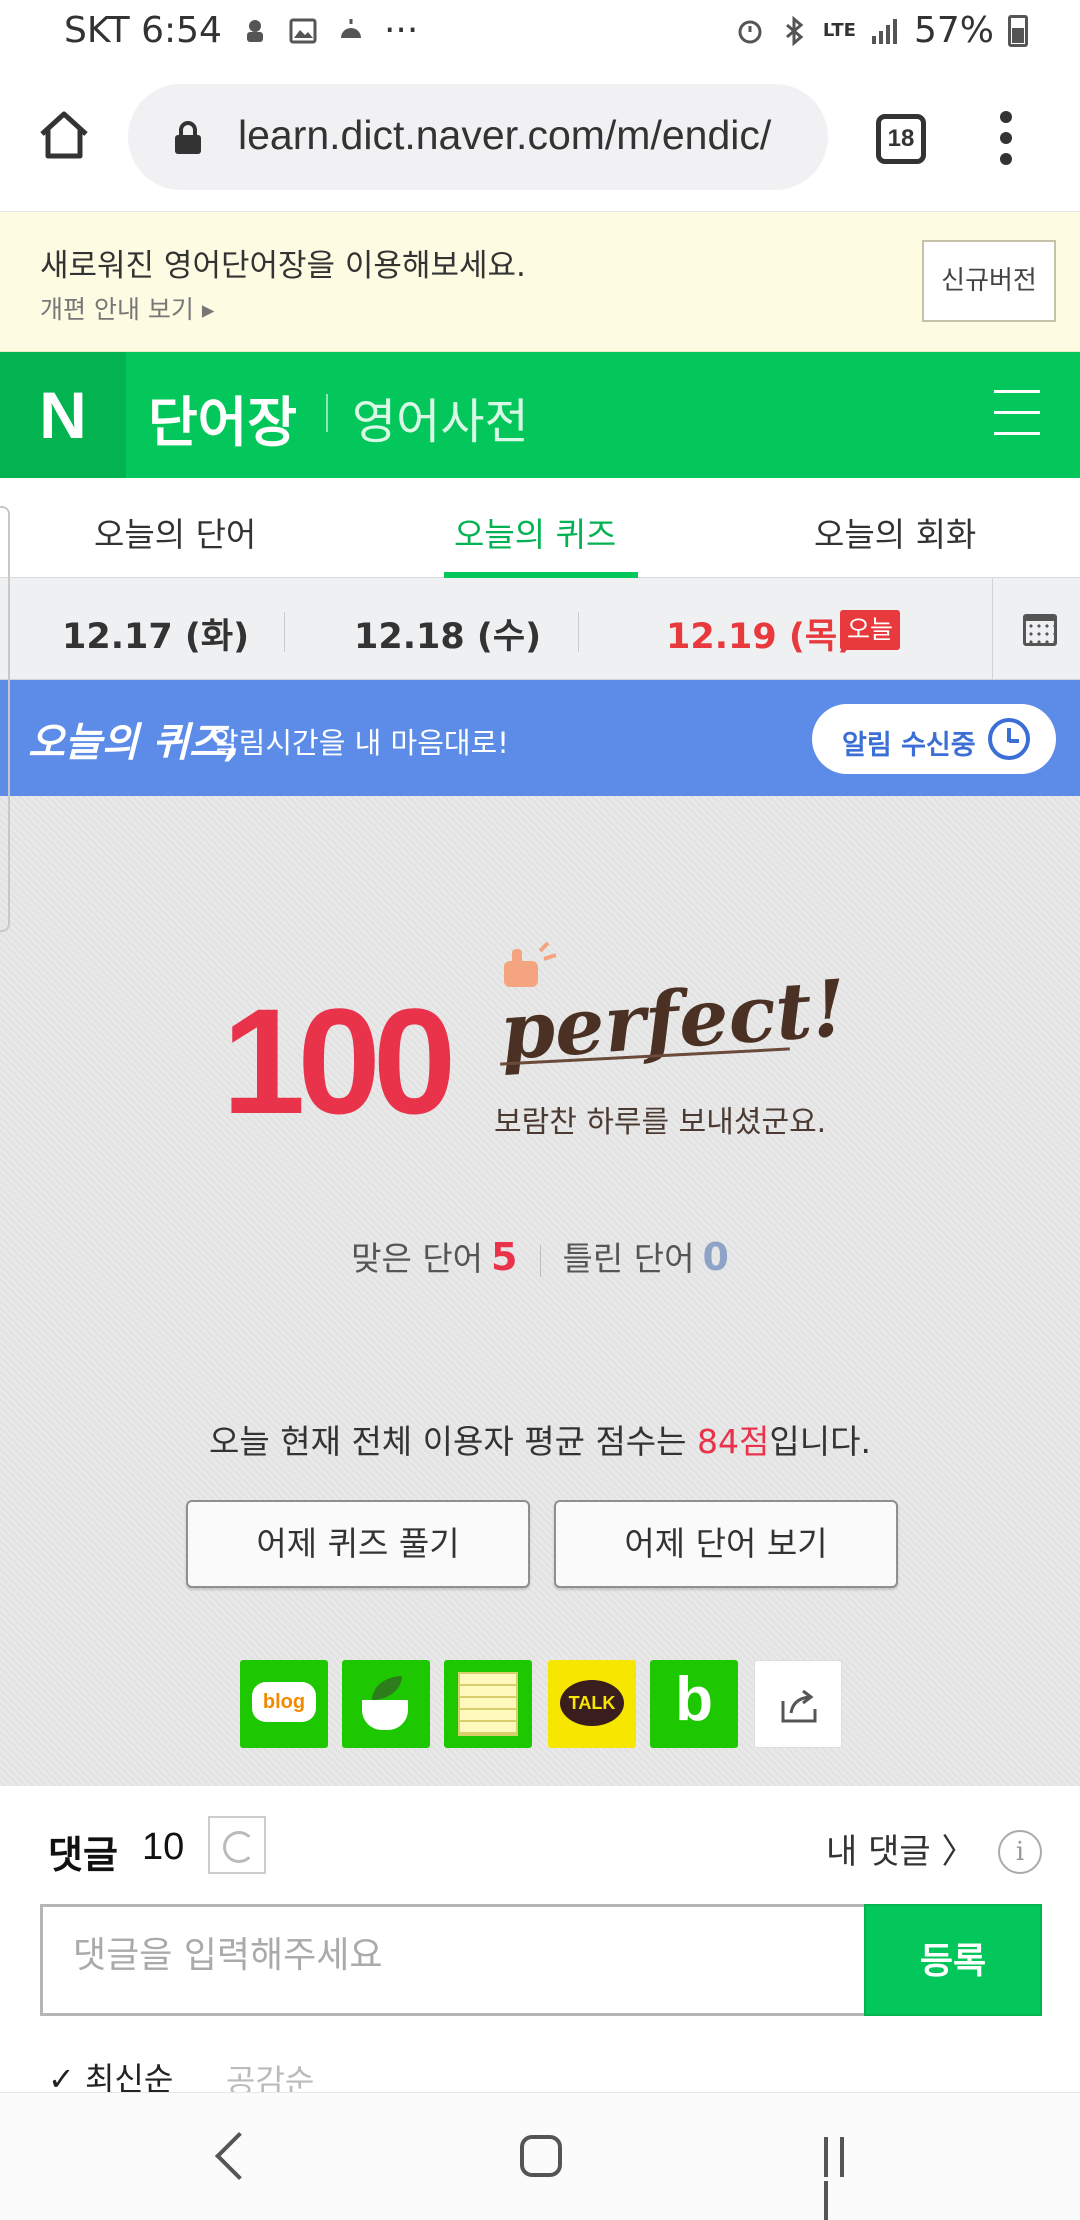  I want to click on quiz-score: 100, so click(339, 1061).